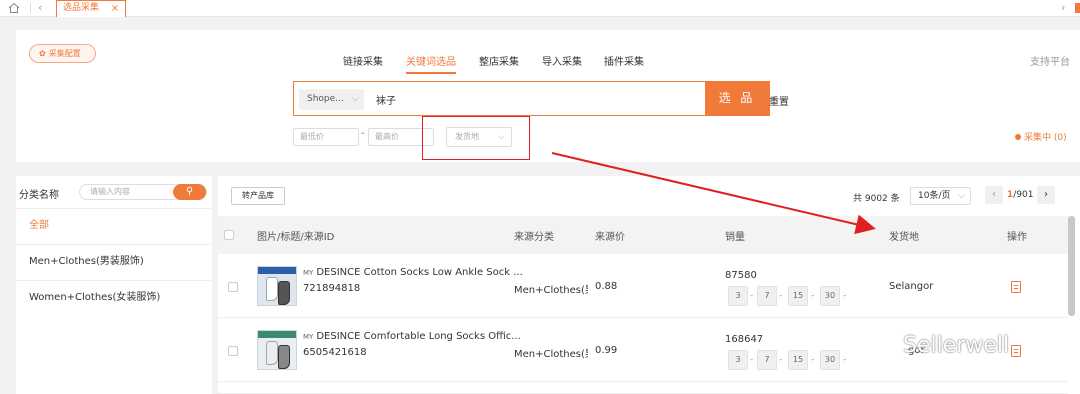 The image size is (1080, 394). What do you see at coordinates (296, 237) in the screenshot?
I see `col-image-title-id: 图片/标题/来源ID` at bounding box center [296, 237].